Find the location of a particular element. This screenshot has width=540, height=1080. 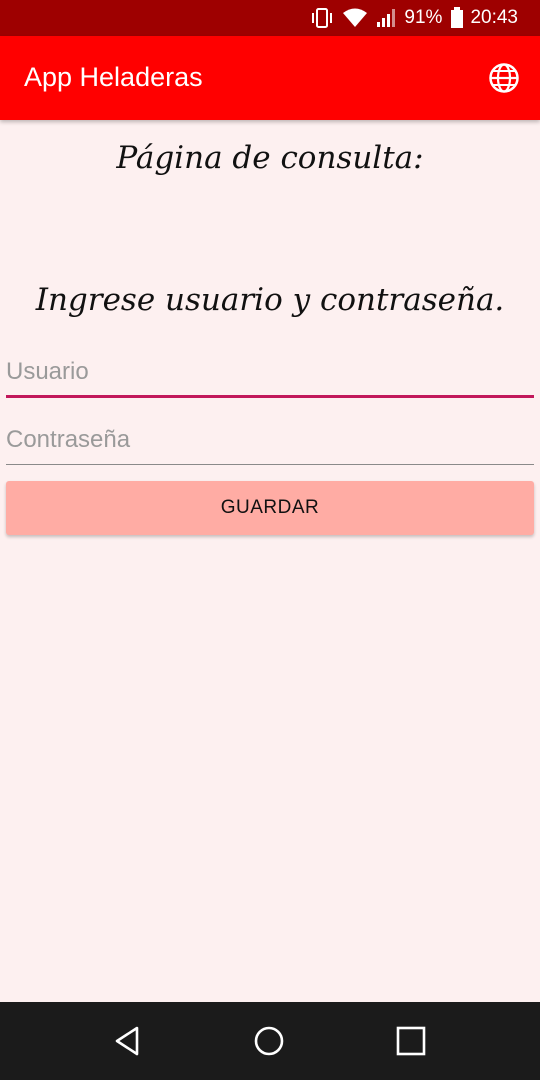

instruction-text: Ingrese usuario y contraseña. is located at coordinates (270, 300).